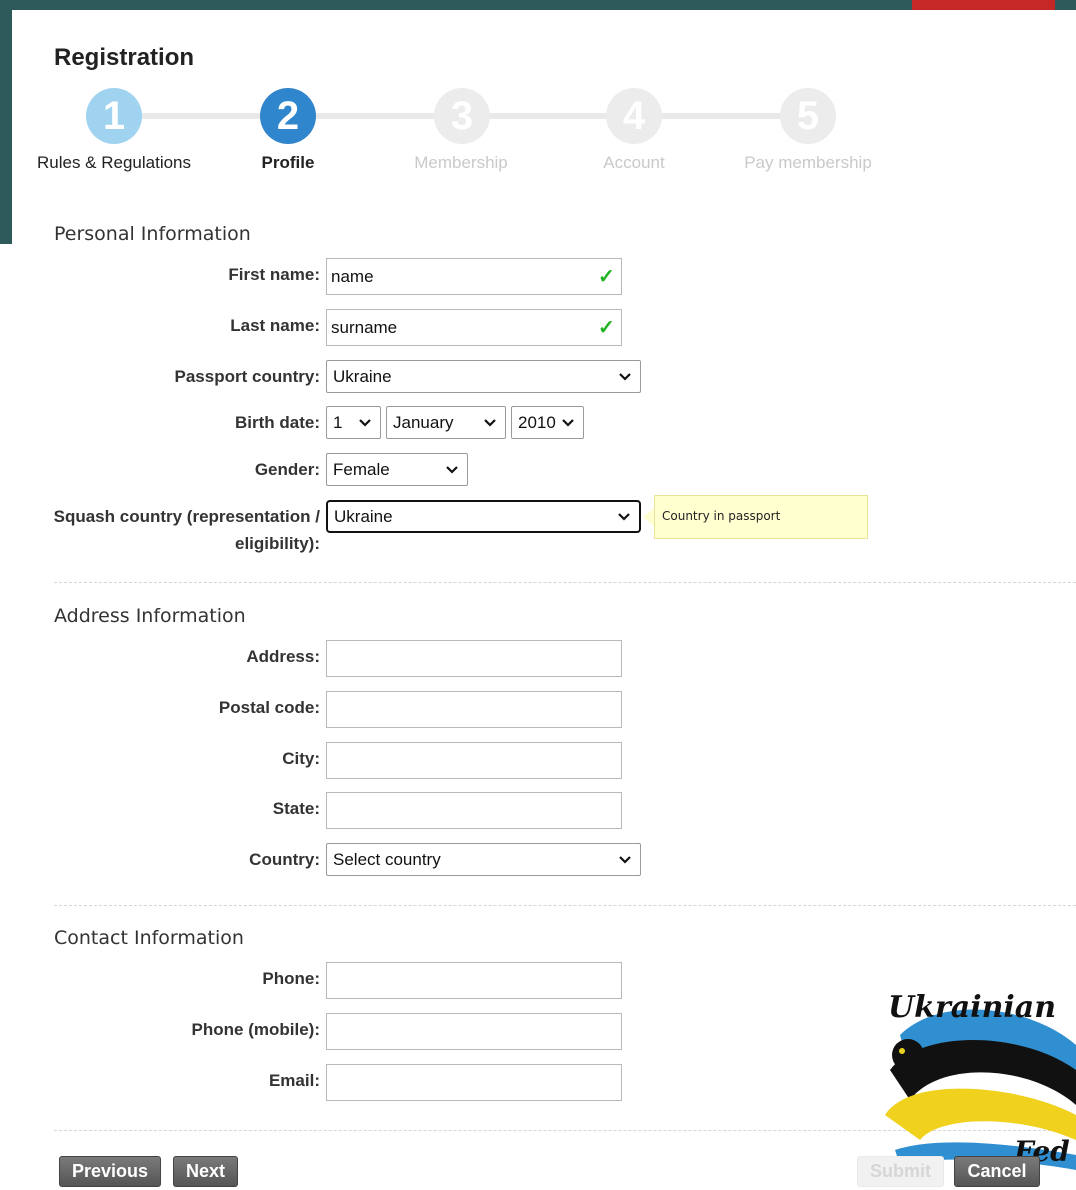 The width and height of the screenshot is (1076, 1190). What do you see at coordinates (462, 116) in the screenshot?
I see `step-3-circle: 3` at bounding box center [462, 116].